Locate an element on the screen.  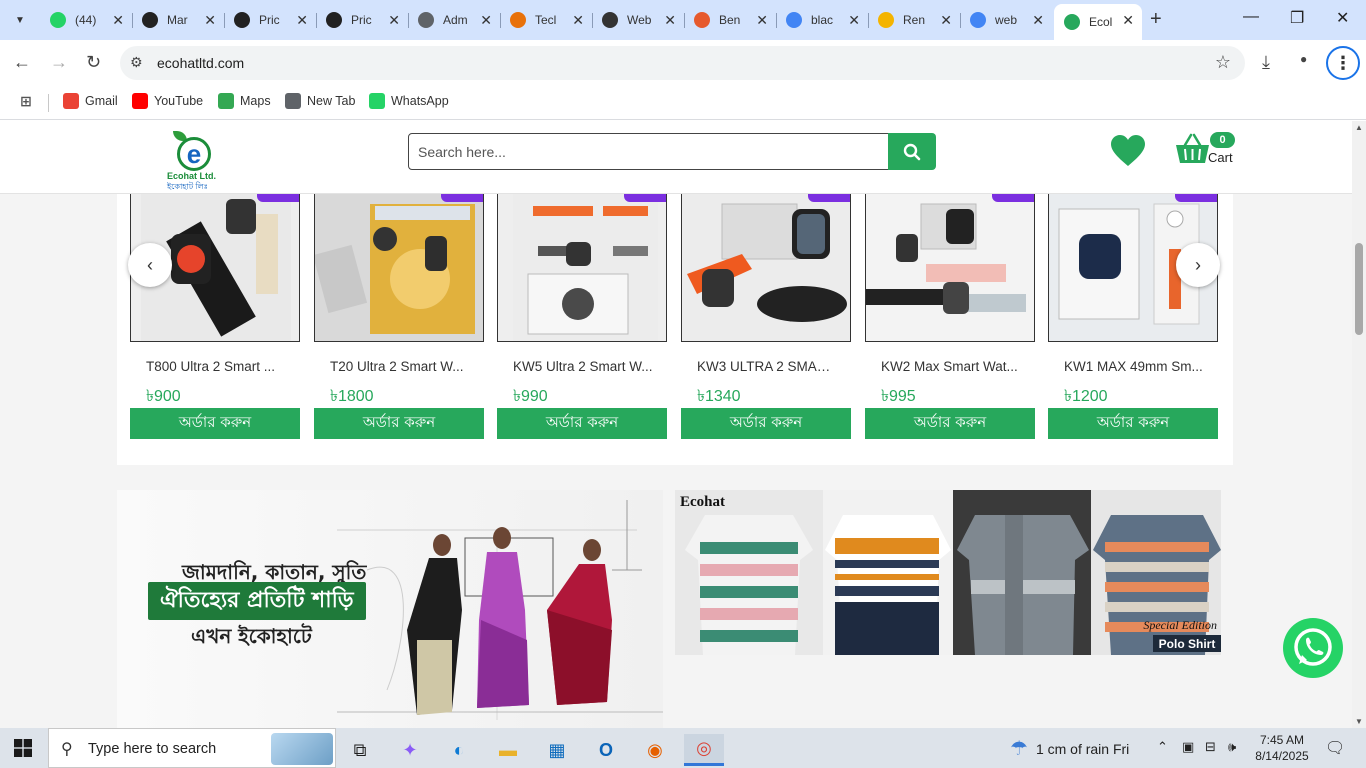
file-explorer-icon: ▬ is located at coordinates (508, 750).